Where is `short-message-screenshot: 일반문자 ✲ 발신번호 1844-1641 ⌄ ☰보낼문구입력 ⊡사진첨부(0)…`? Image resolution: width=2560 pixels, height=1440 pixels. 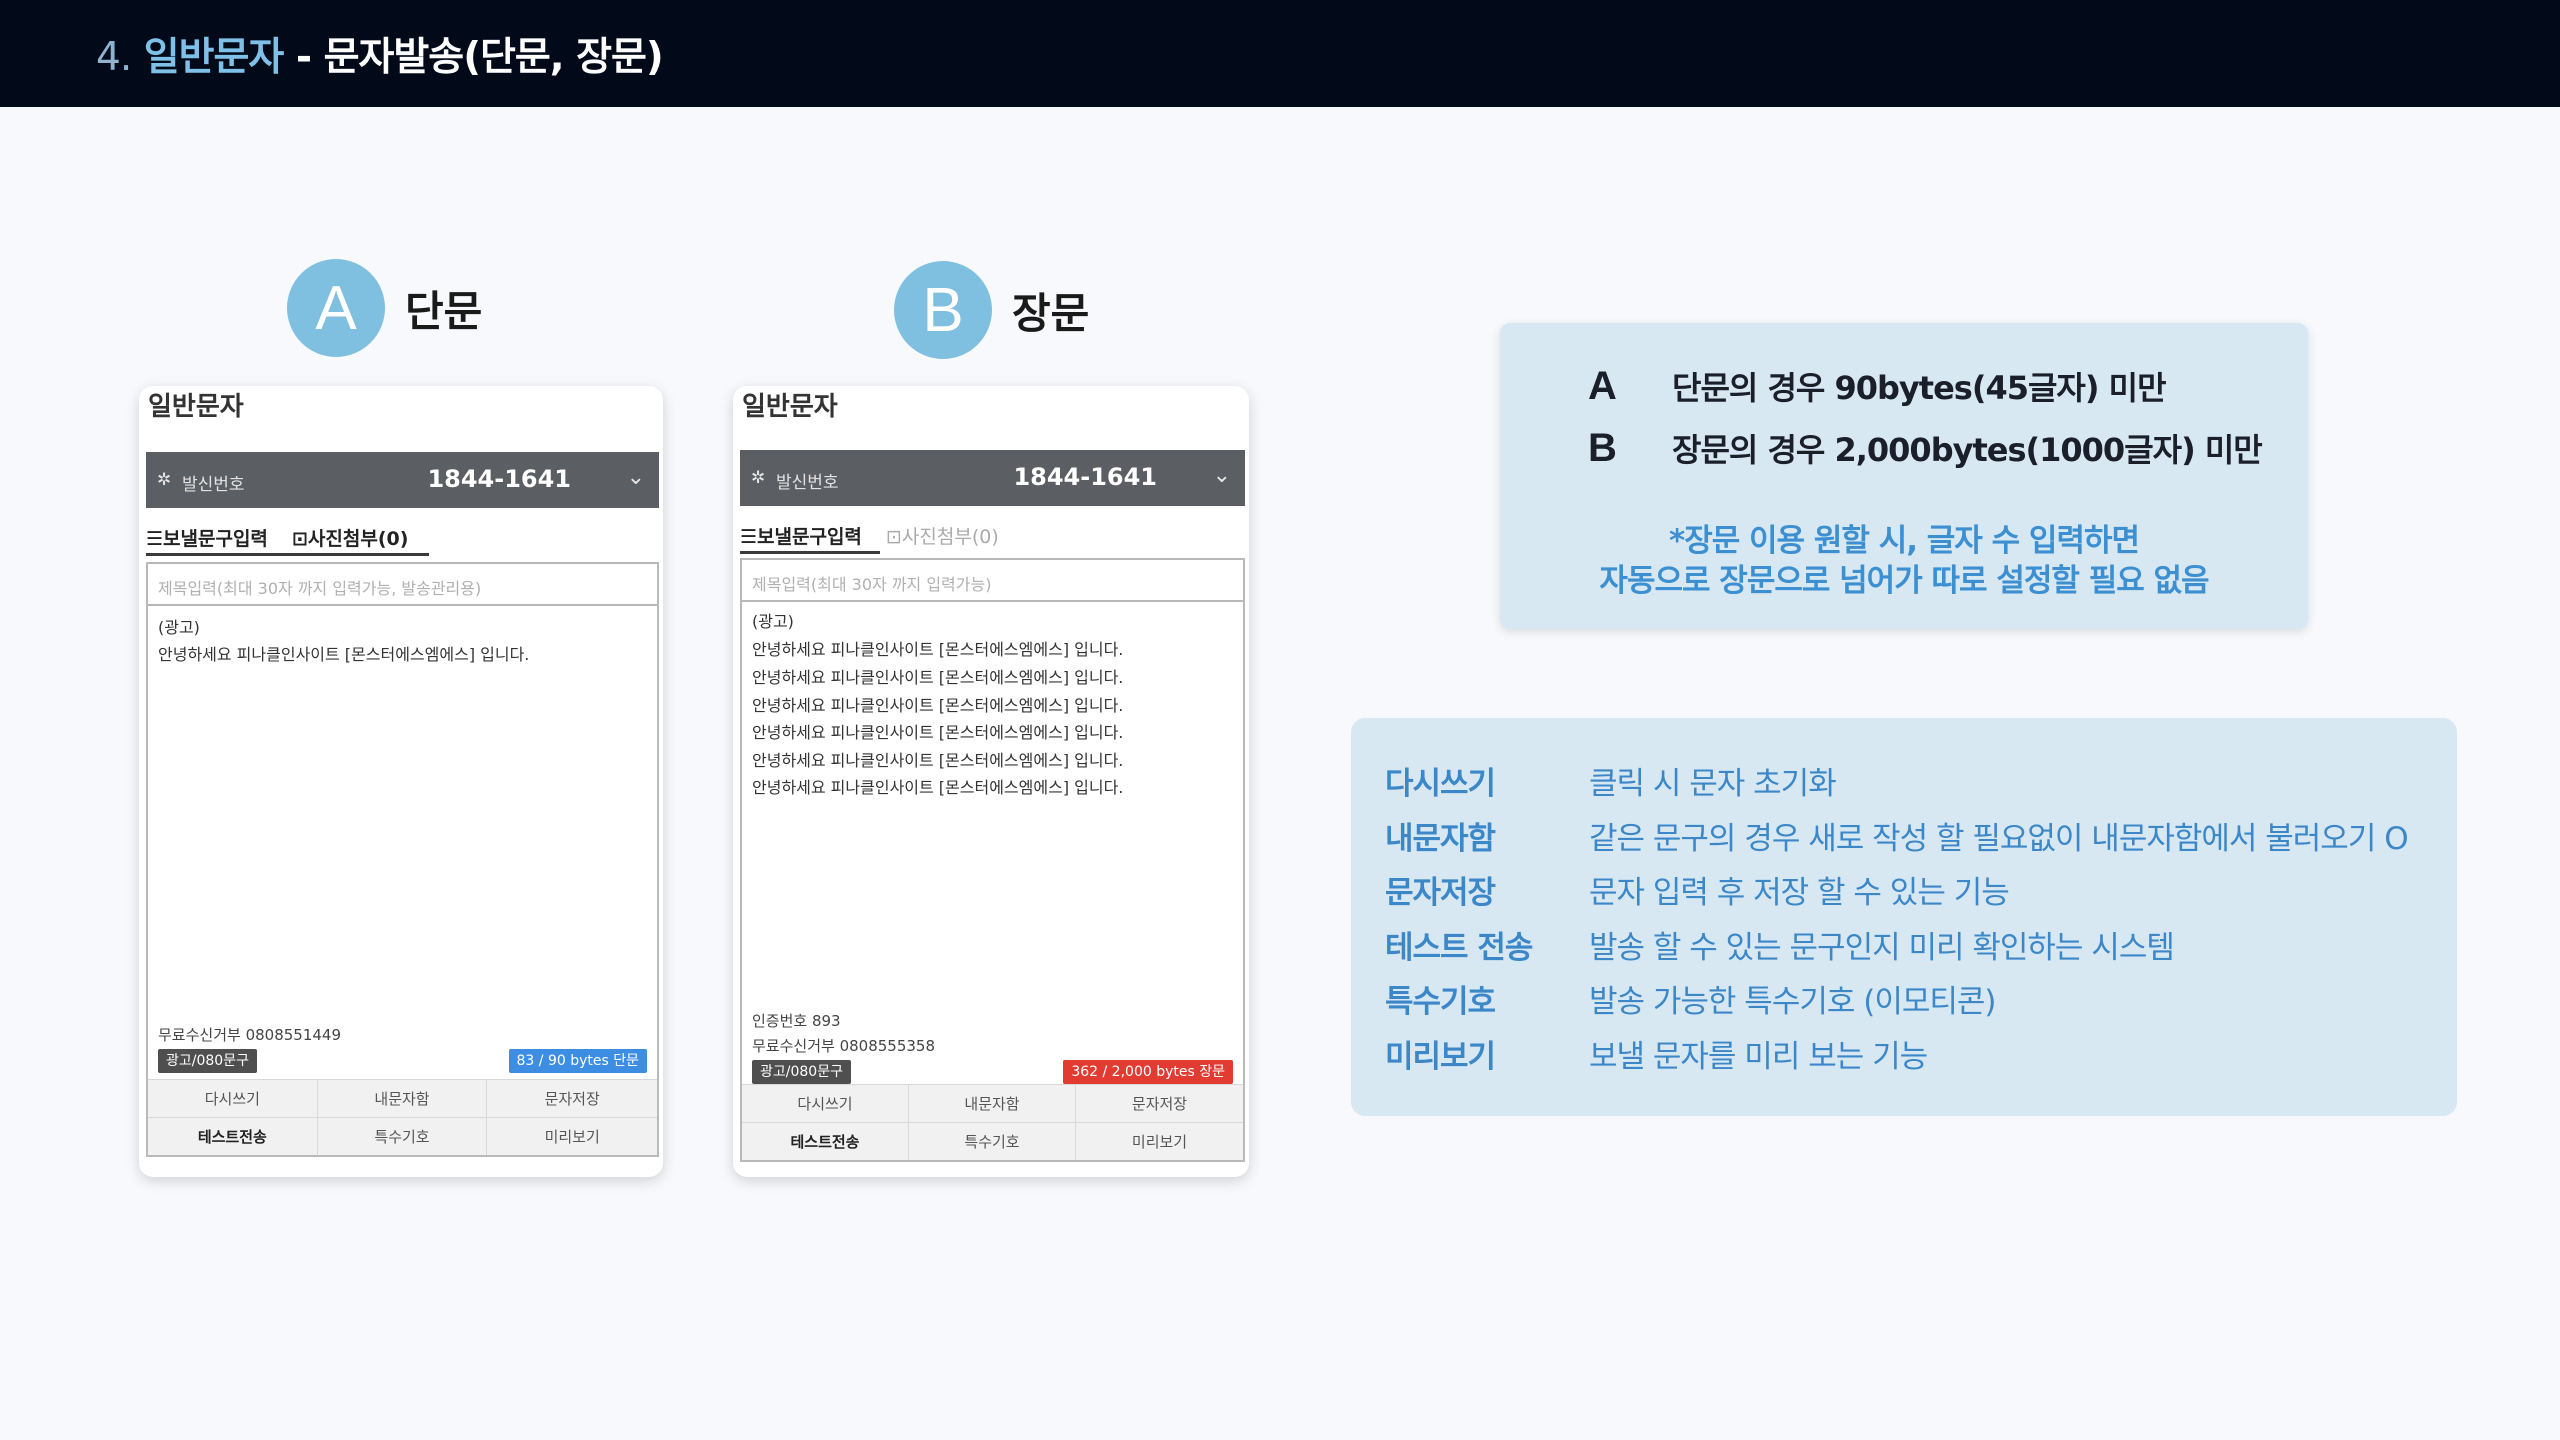
short-message-screenshot: 일반문자 ✲ 발신번호 1844-1641 ⌄ ☰보낼문구입력 ⊡사진첨부(0)… is located at coordinates (401, 781).